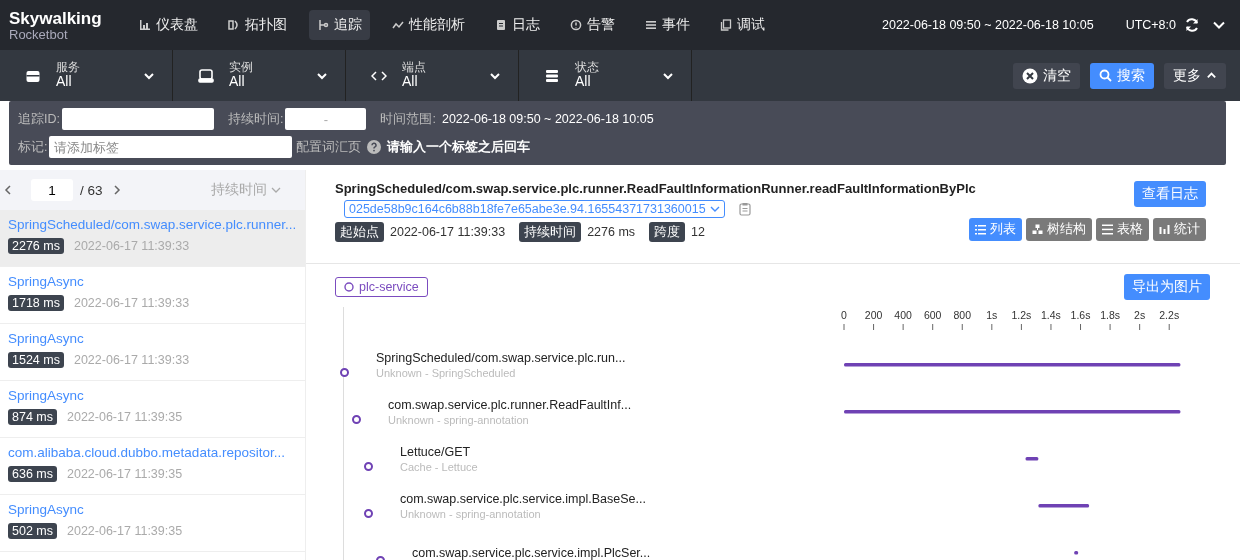 The image size is (1240, 560). Describe the element at coordinates (1030, 75) in the screenshot. I see `close-icon` at that location.